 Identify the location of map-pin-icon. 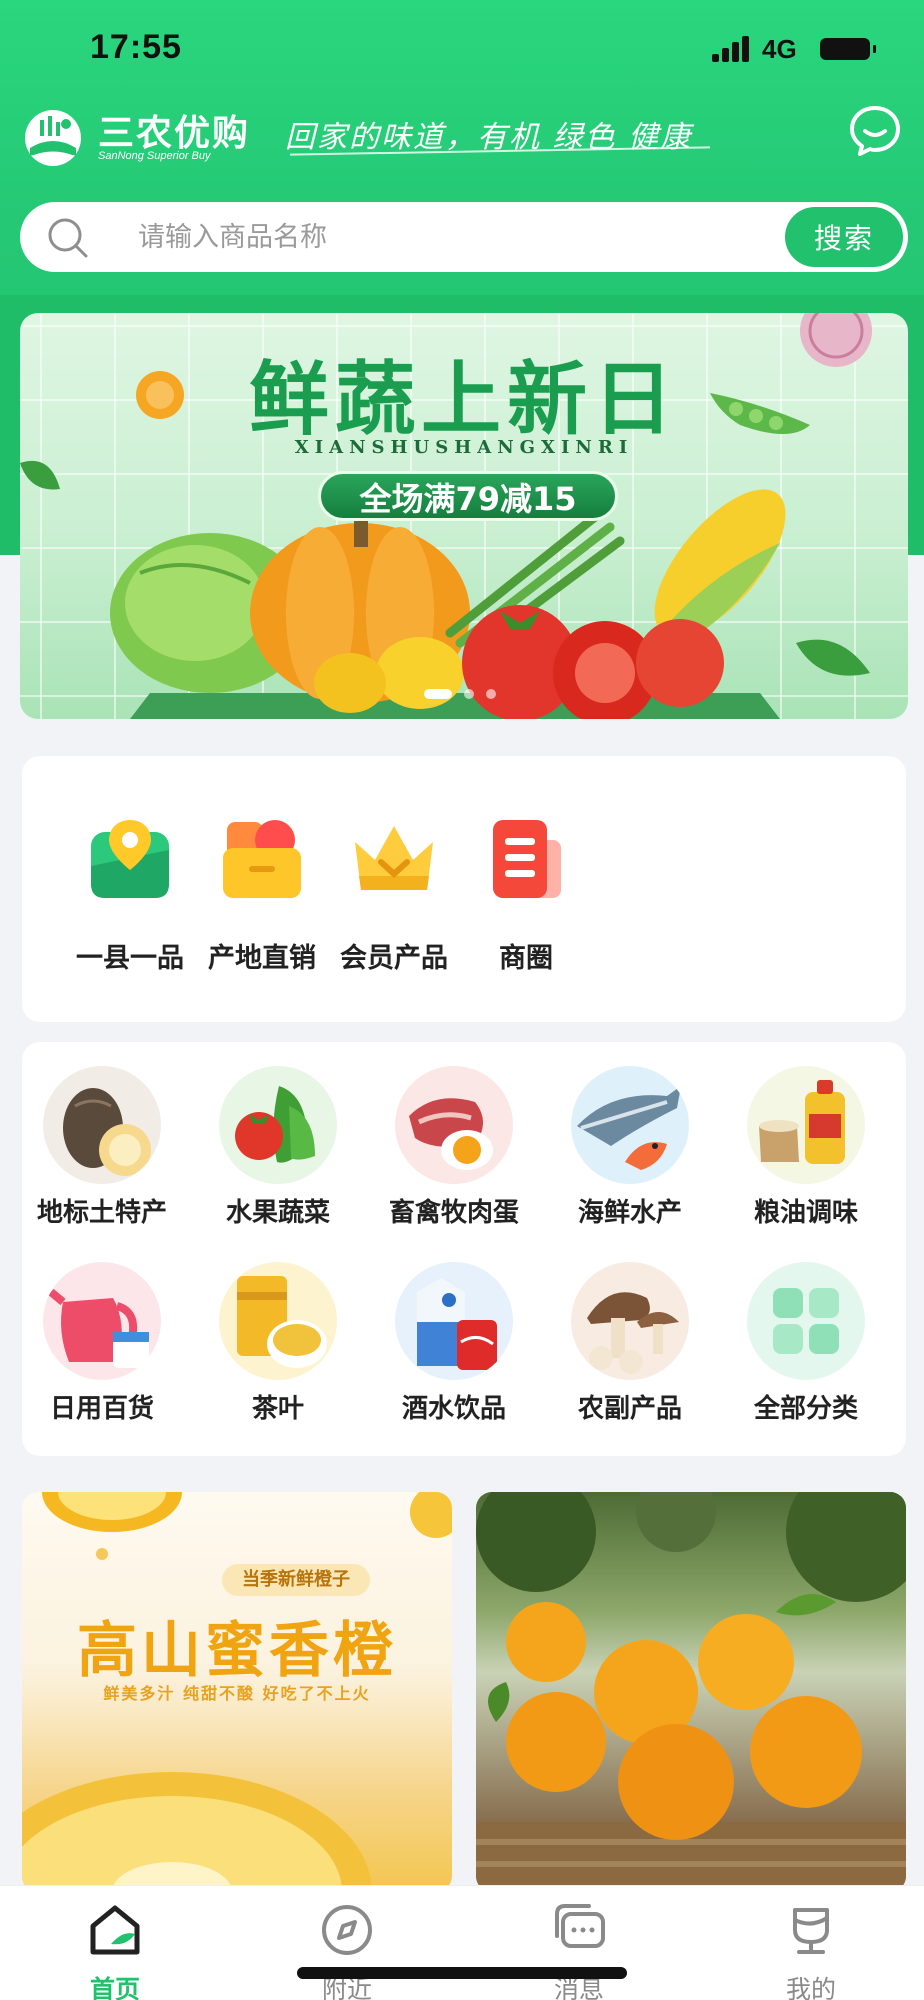
(130, 859).